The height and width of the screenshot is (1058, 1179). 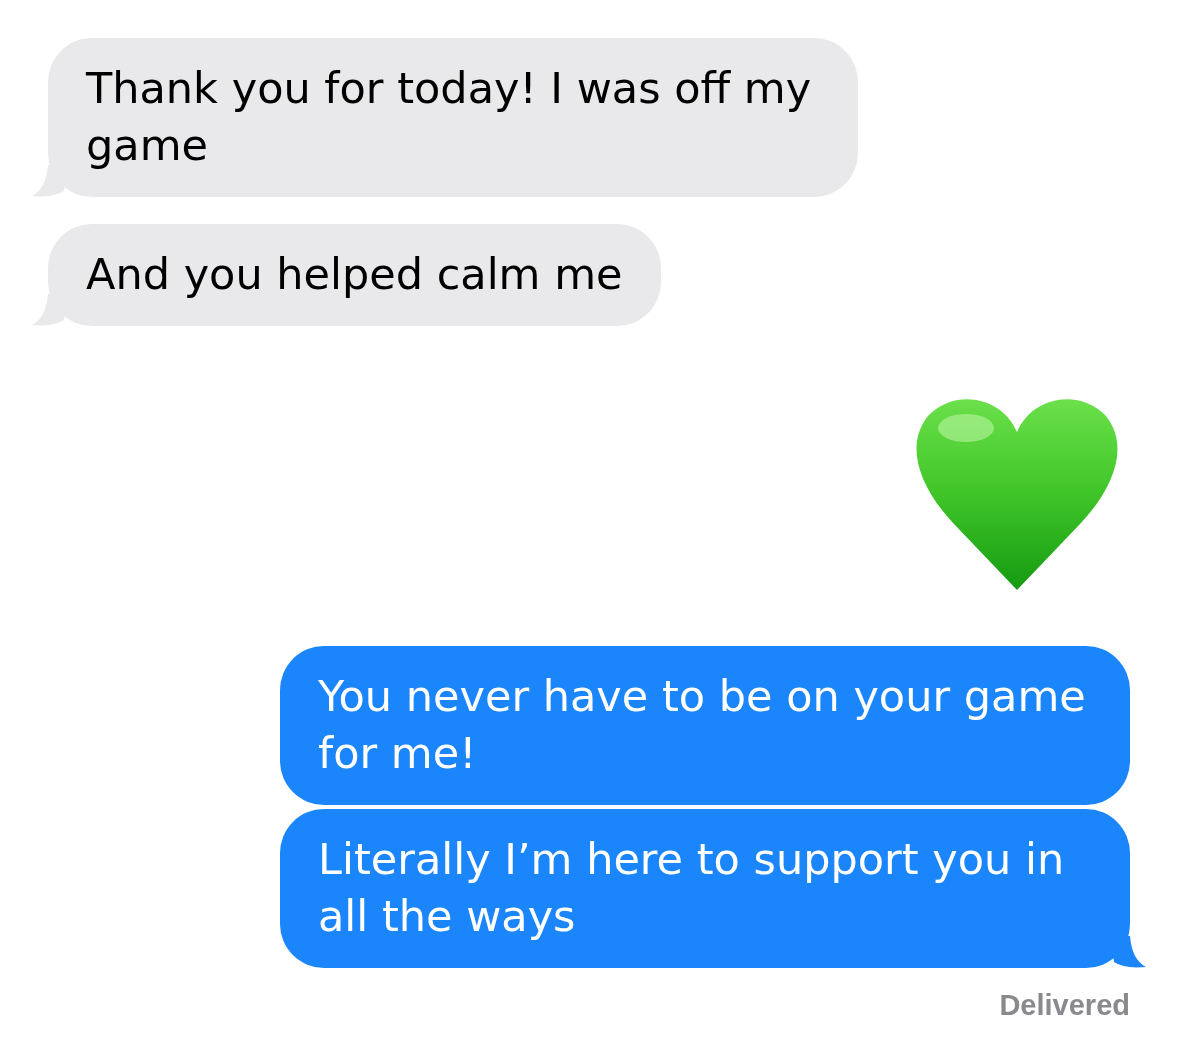 I want to click on message-bubble: You never have to be on your game for me!, so click(x=705, y=725).